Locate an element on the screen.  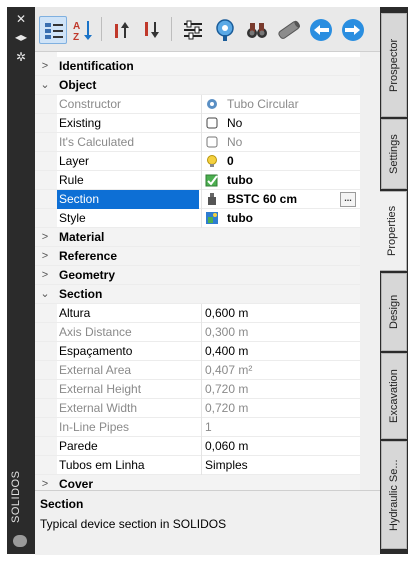
palette-title-bar: ✕ ◂▸ ✲ SOLIDOS is located at coordinates (21, 280).